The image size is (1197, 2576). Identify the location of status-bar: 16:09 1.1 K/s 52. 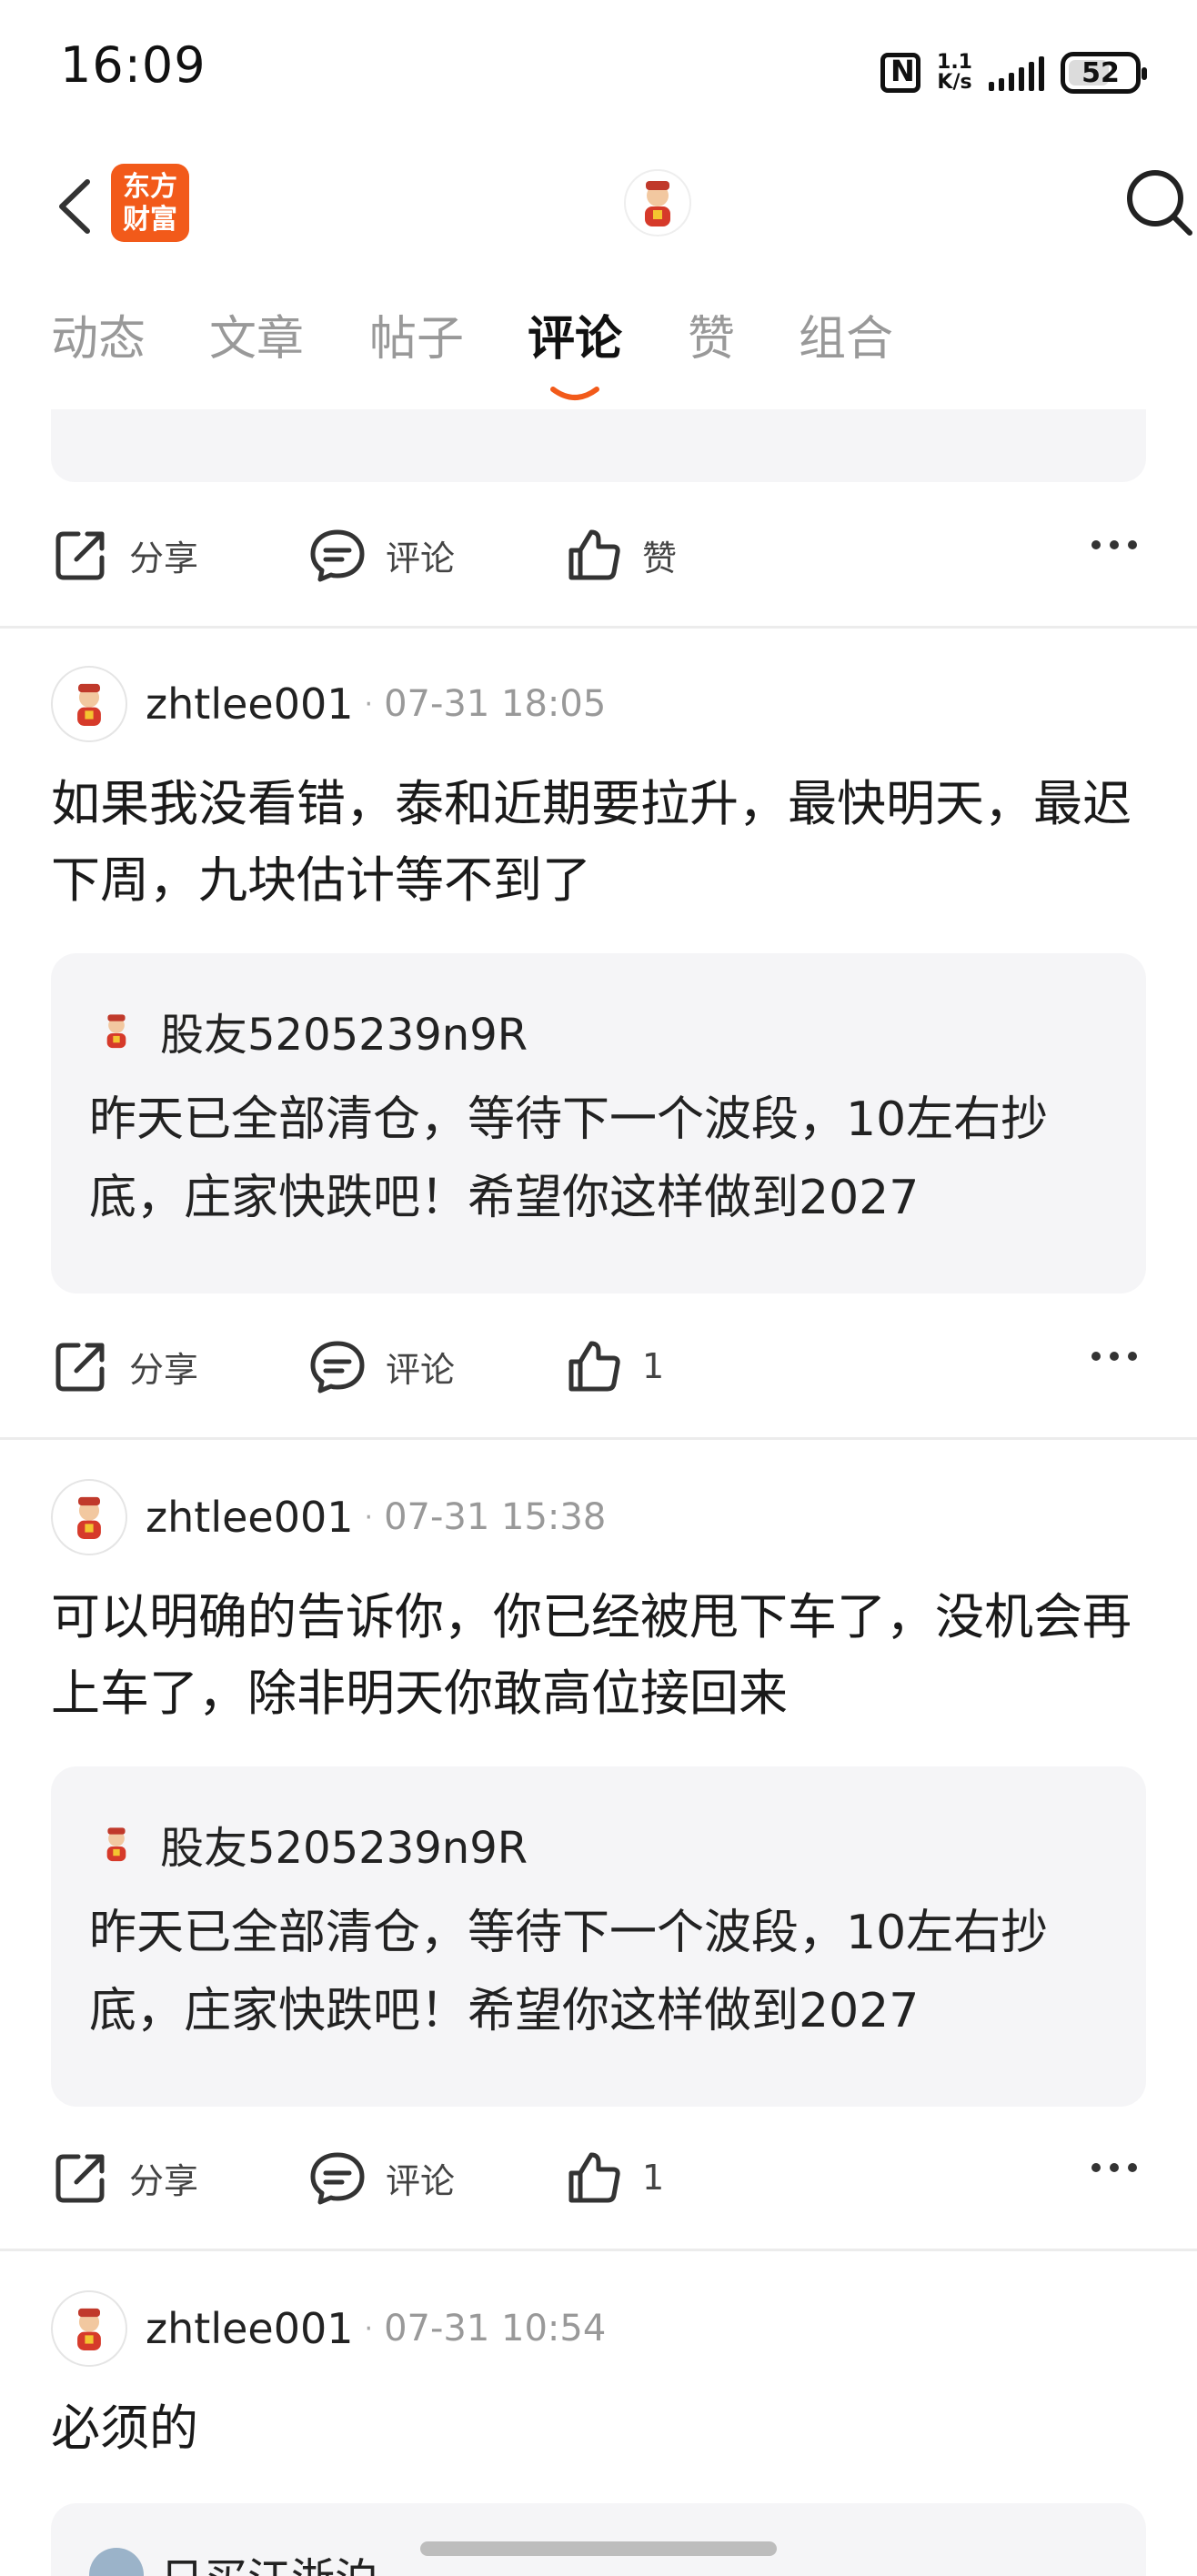
(598, 68).